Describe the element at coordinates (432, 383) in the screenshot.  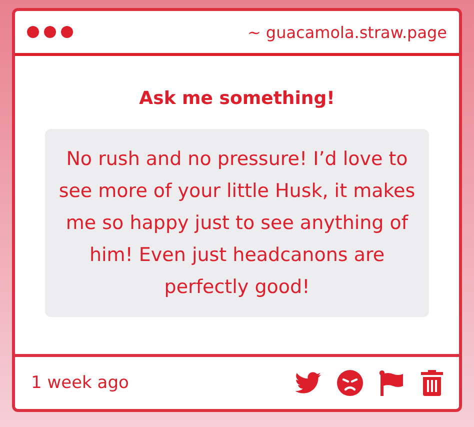
I see `trash-icon` at that location.